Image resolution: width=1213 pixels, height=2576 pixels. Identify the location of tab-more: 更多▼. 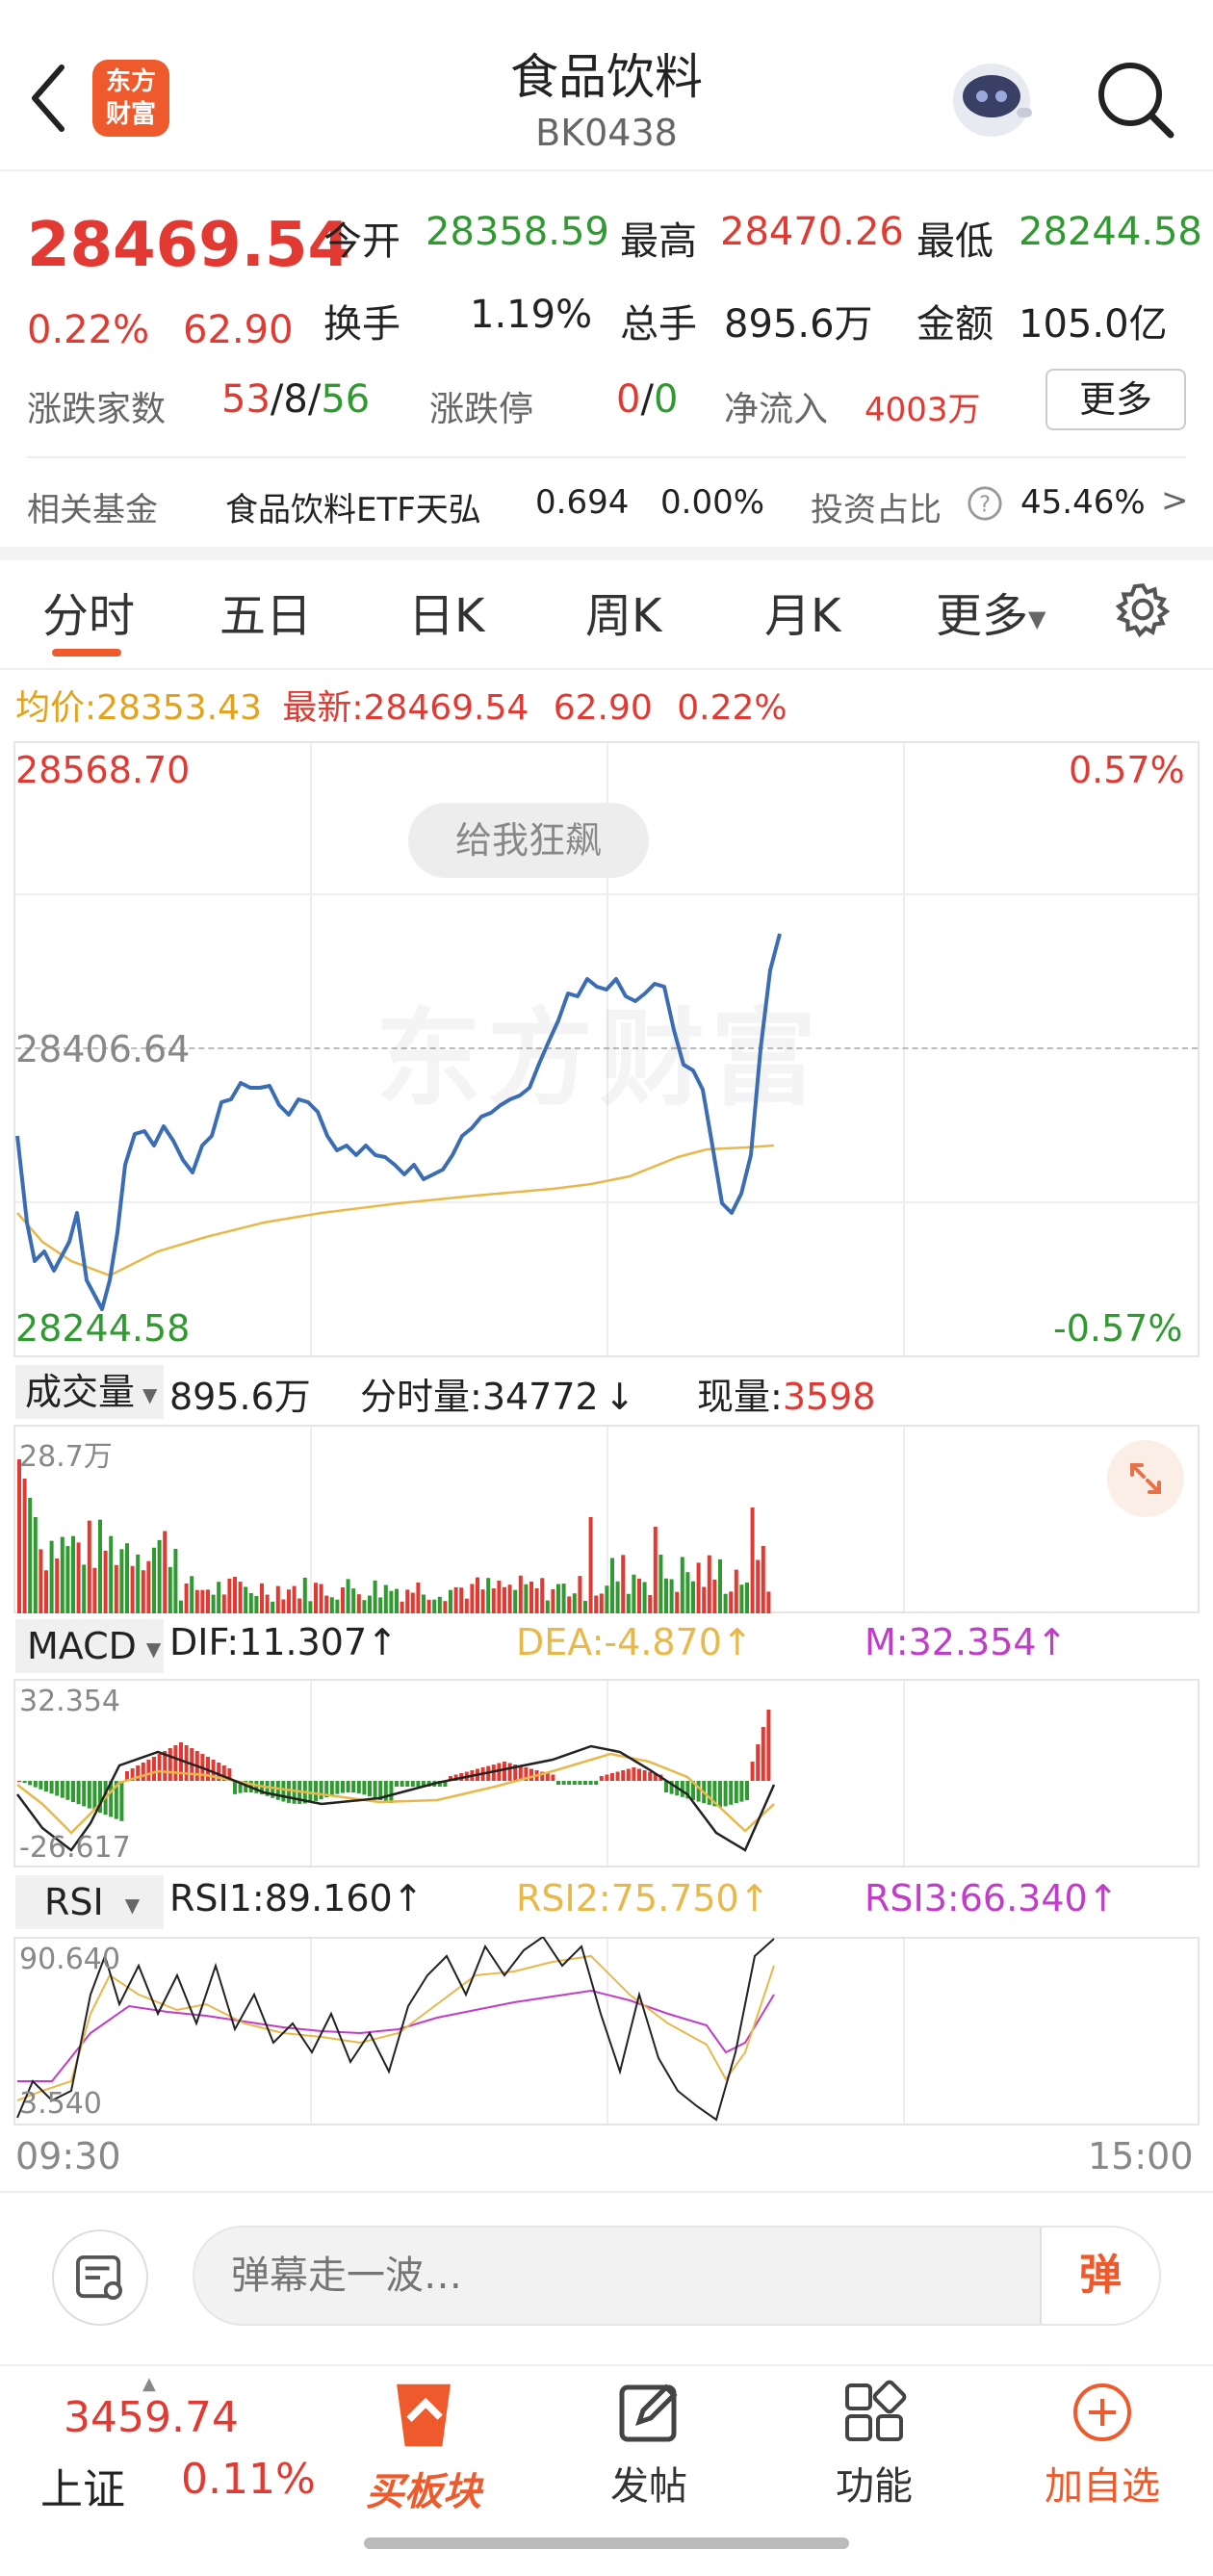
(991, 611).